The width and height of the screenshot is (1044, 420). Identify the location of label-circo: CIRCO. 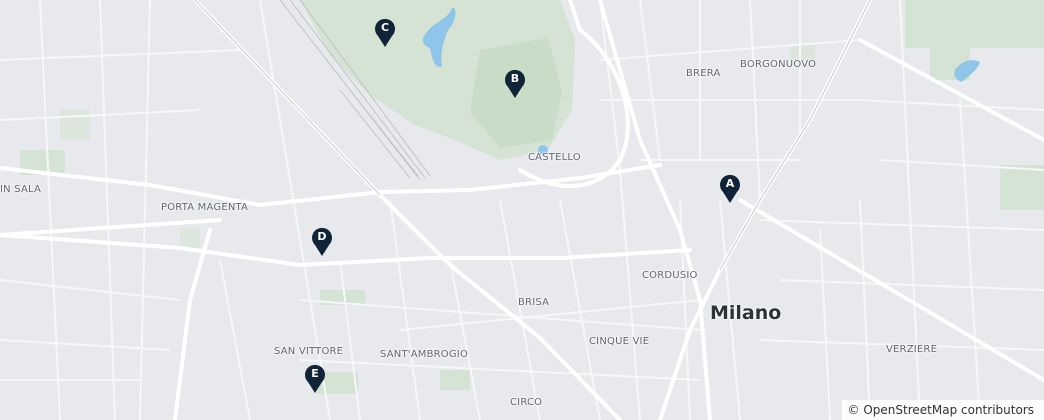
(526, 402).